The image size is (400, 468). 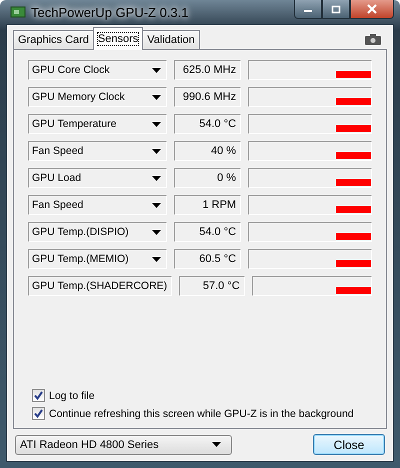 What do you see at coordinates (123, 444) in the screenshot?
I see `card-dropdown: ATI Radeon HD 4800 Series` at bounding box center [123, 444].